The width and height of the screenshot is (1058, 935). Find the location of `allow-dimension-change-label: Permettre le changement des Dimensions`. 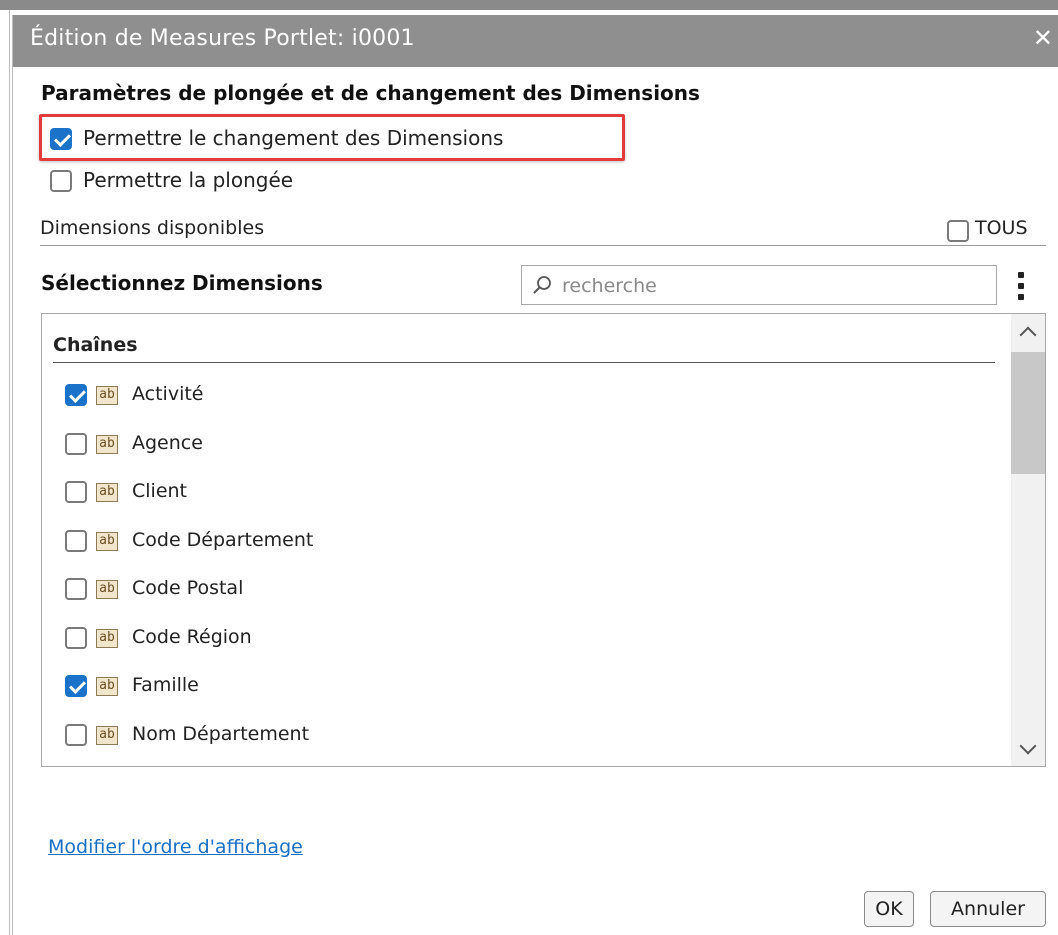

allow-dimension-change-label: Permettre le changement des Dimensions is located at coordinates (293, 138).